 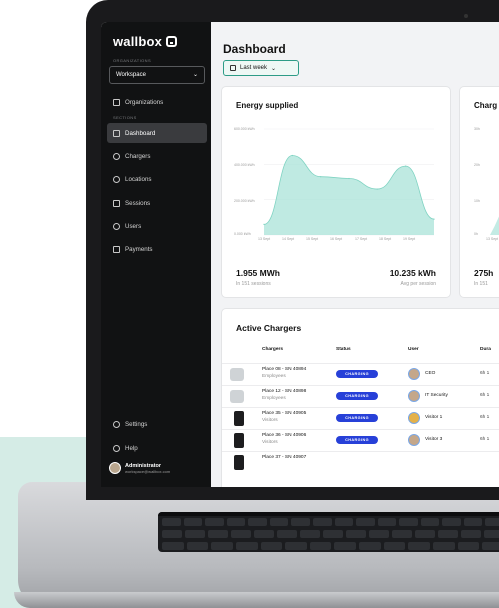 What do you see at coordinates (116, 226) in the screenshot?
I see `users-icon` at bounding box center [116, 226].